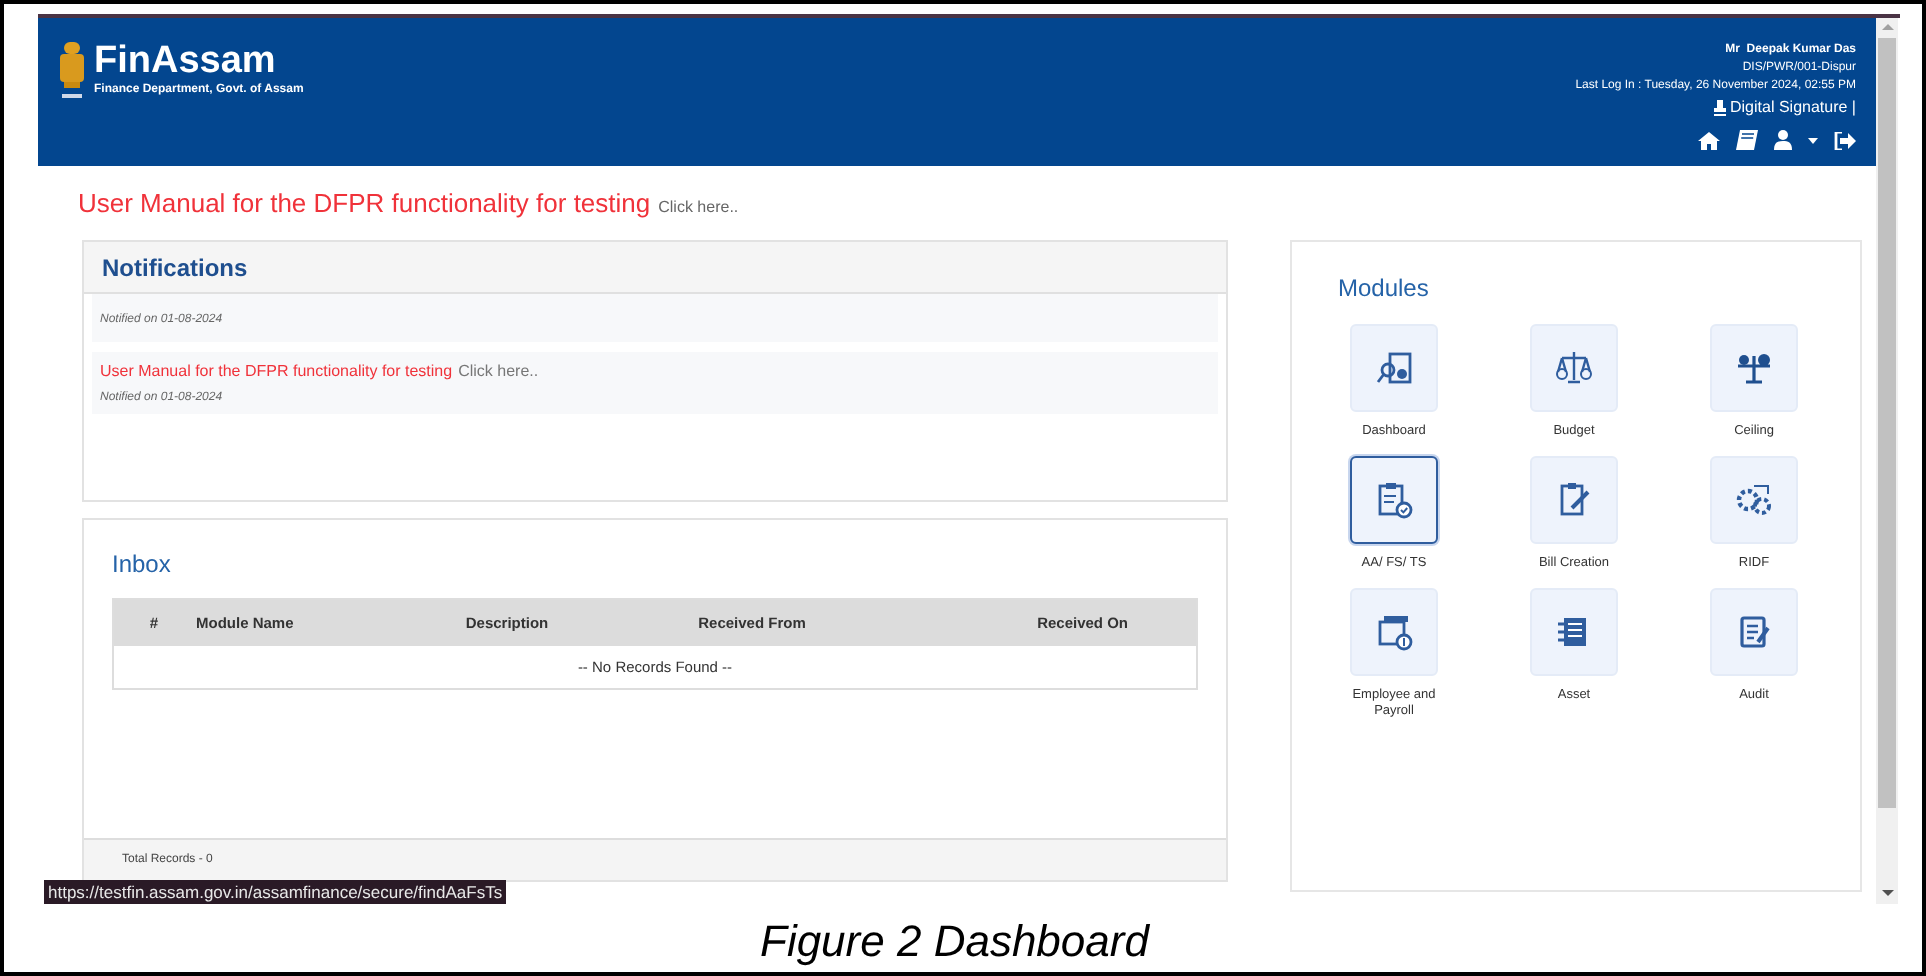 The height and width of the screenshot is (976, 1926). Describe the element at coordinates (1887, 893) in the screenshot. I see `scroll-down-icon` at that location.